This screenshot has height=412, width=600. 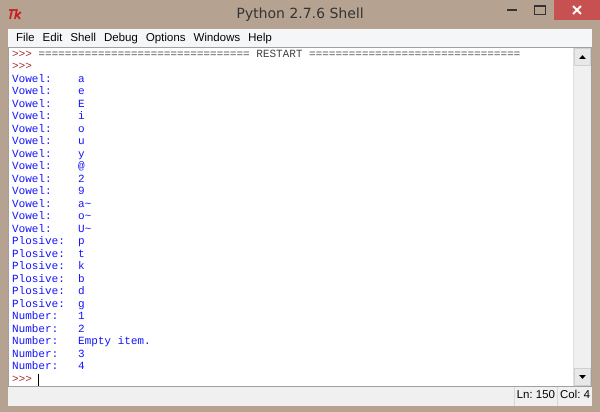 I want to click on output-line: Vowel: @, so click(x=48, y=167).